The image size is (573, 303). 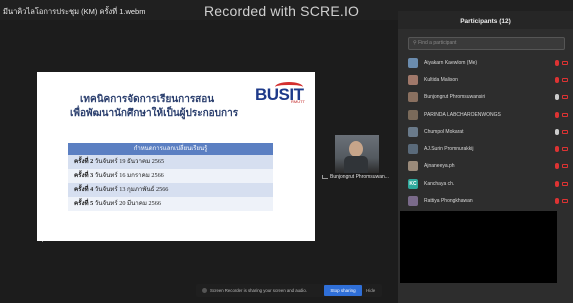 What do you see at coordinates (488, 97) in the screenshot?
I see `participant-row: Bunjongrut Phromsuwansiri` at bounding box center [488, 97].